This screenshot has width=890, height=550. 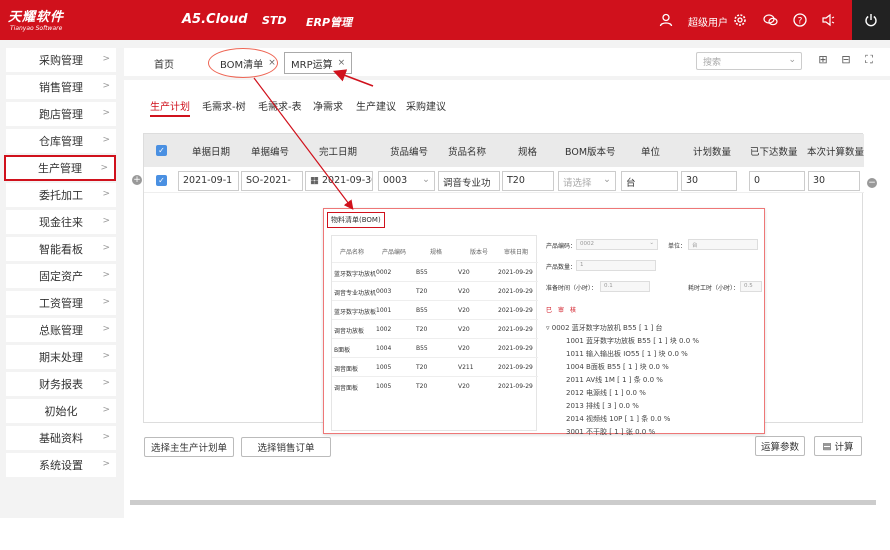 What do you see at coordinates (316, 180) in the screenshot?
I see `calendar-icon: ▦` at bounding box center [316, 180].